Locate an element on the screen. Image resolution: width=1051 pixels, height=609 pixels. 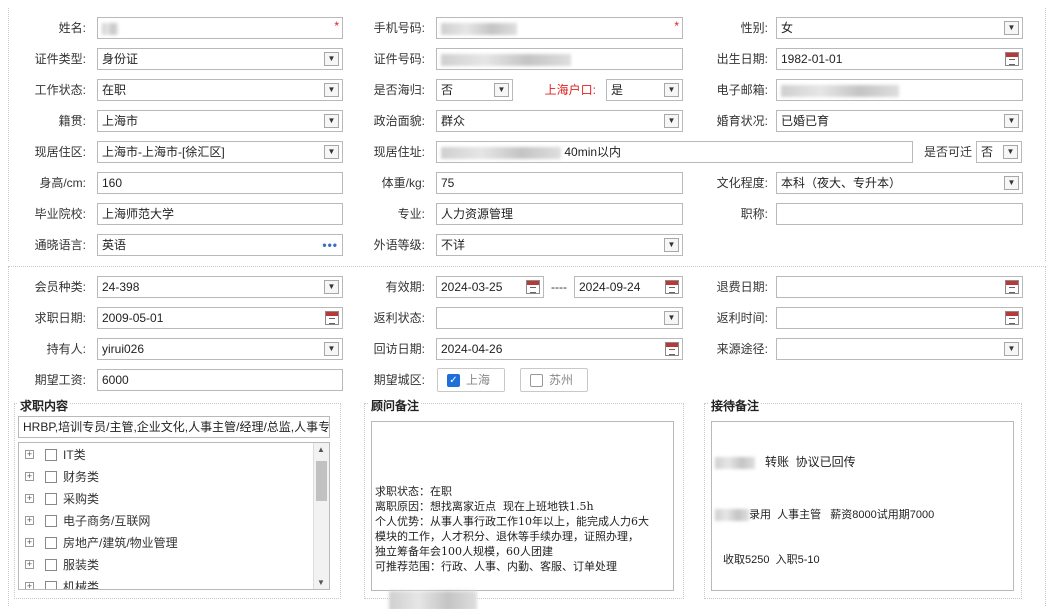
revisit-date-input: 2024-04-26 is located at coordinates (559, 349).